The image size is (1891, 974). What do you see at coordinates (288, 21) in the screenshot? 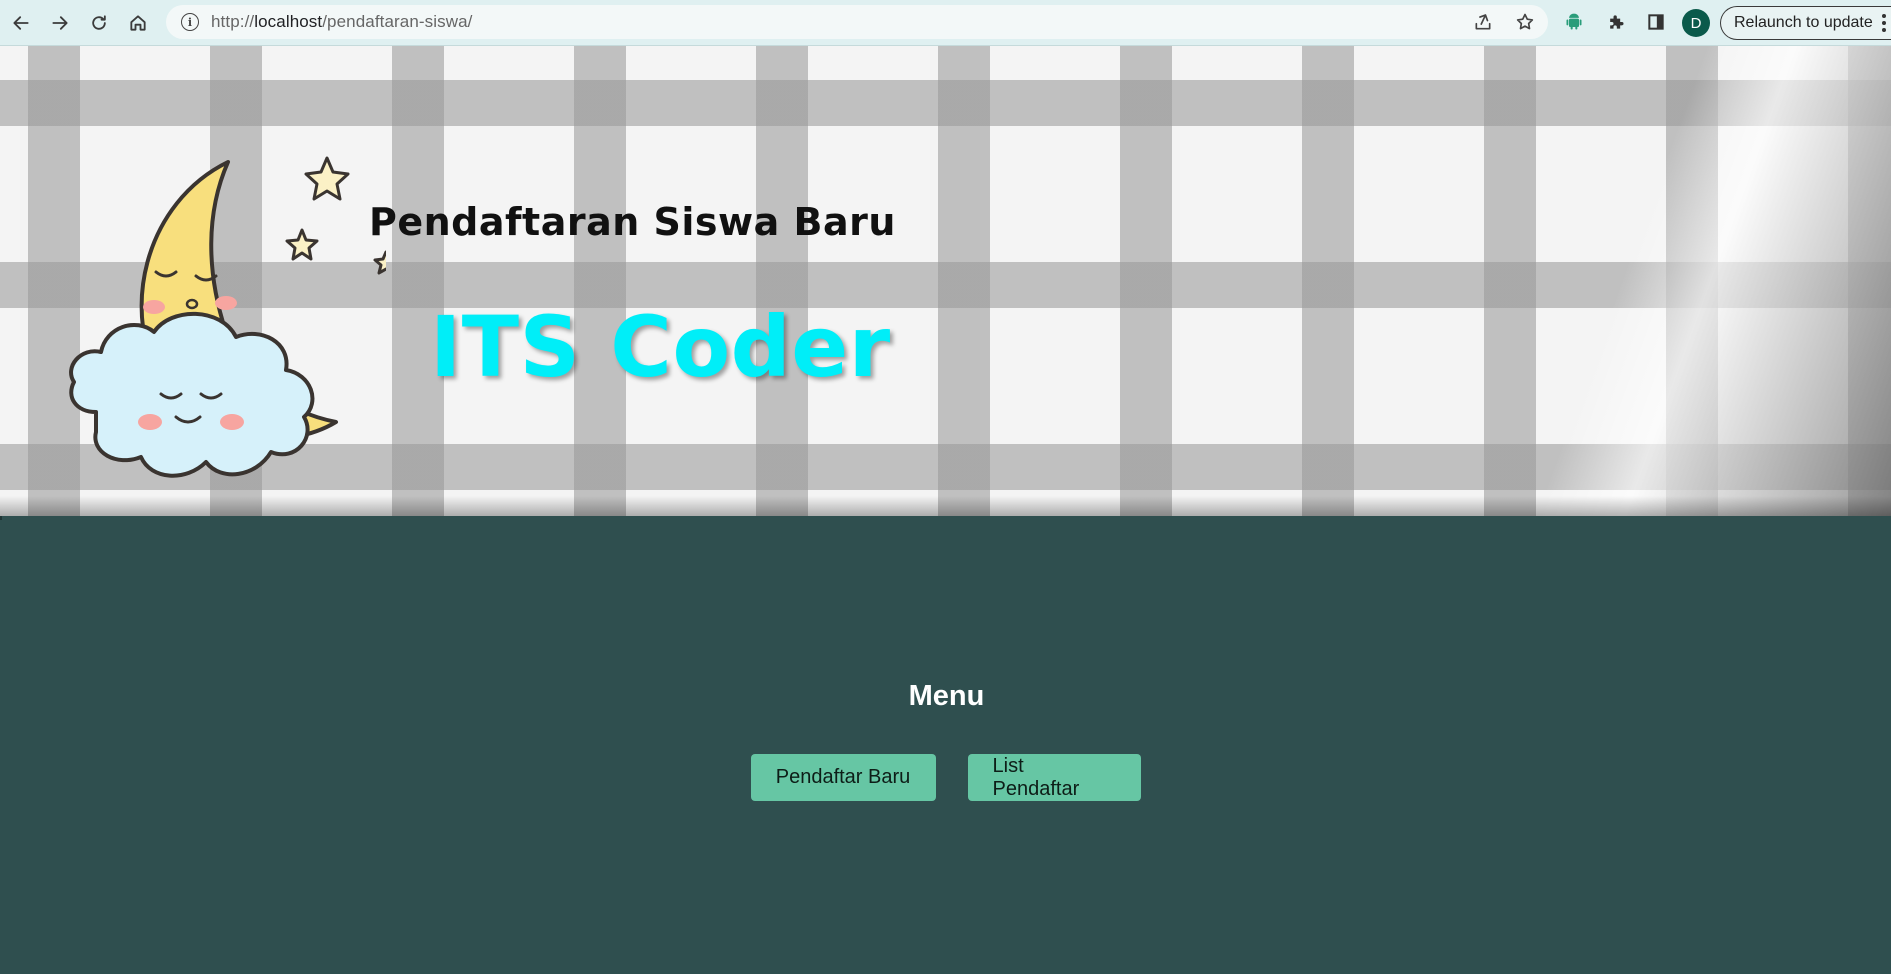
I see `url-host: localhost` at bounding box center [288, 21].